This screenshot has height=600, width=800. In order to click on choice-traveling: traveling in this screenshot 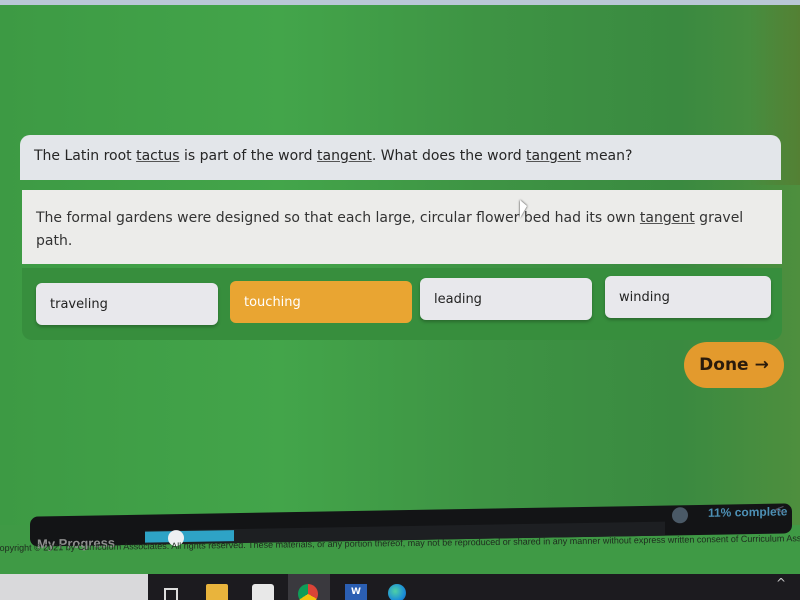, I will do `click(127, 304)`.